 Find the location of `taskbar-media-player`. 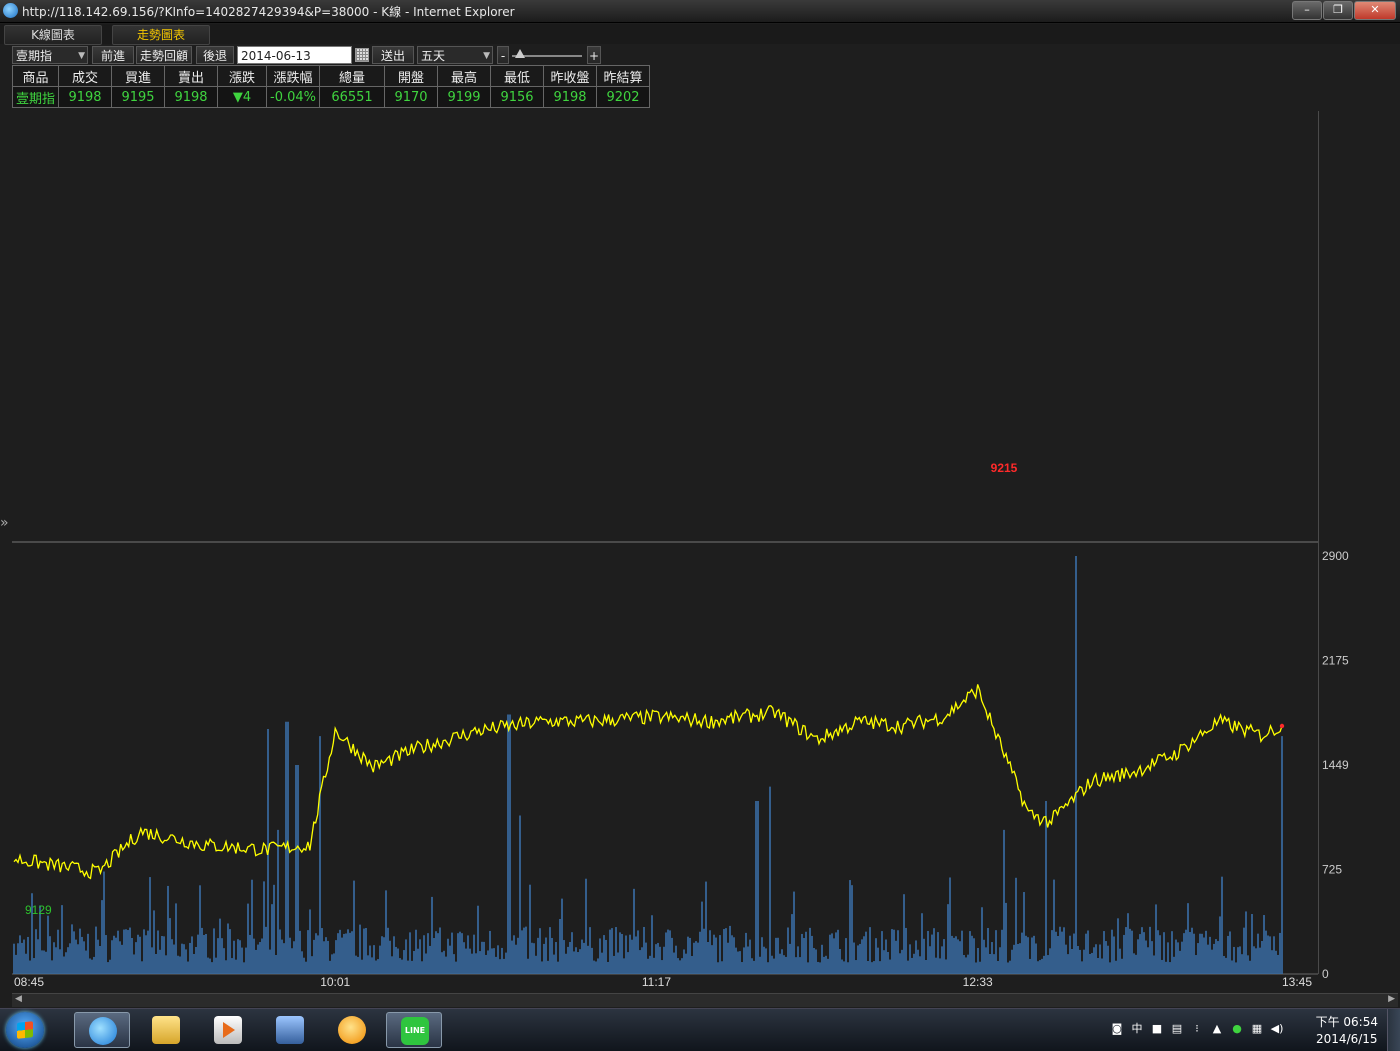

taskbar-media-player is located at coordinates (228, 1030).